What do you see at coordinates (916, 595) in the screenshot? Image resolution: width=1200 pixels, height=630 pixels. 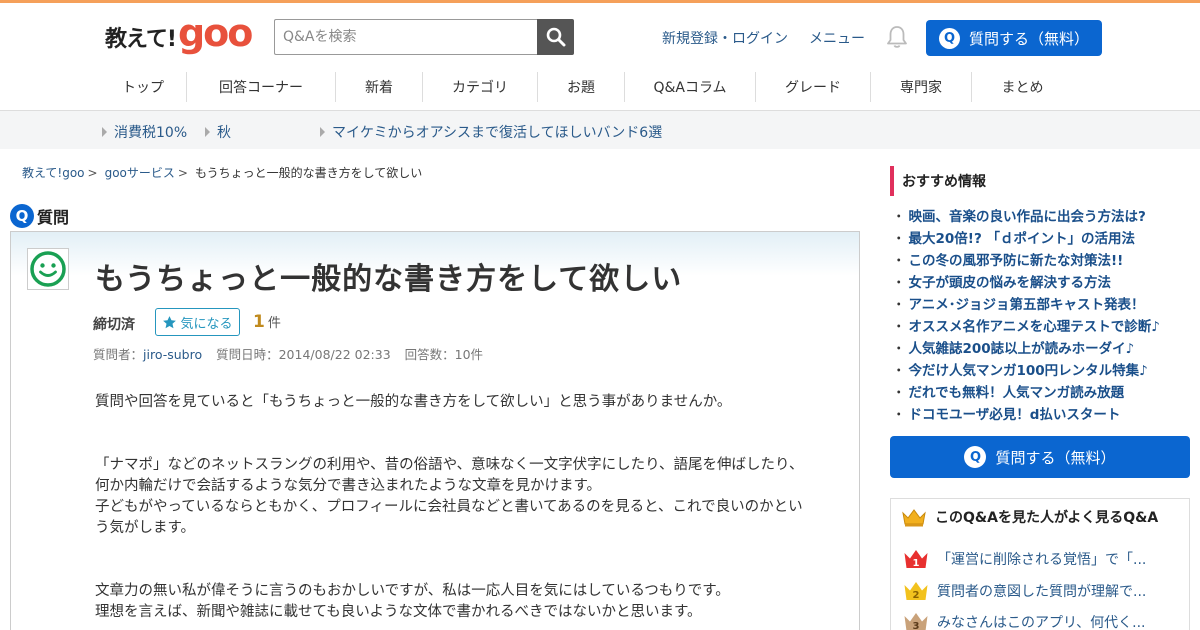 I see `rank-label: 2` at bounding box center [916, 595].